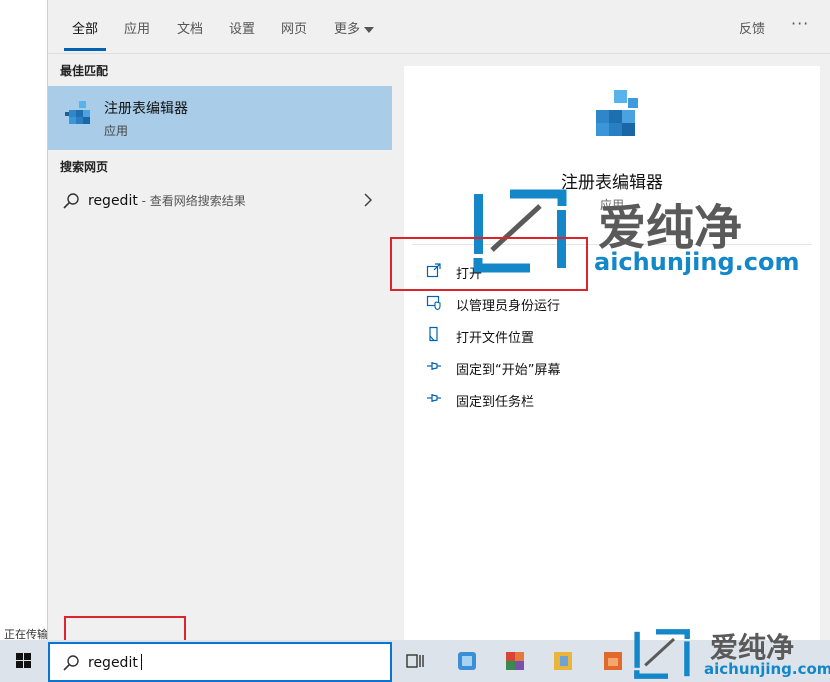 The width and height of the screenshot is (830, 682). I want to click on action-run-as-admin-label: 以管理员身份运行, so click(508, 306).